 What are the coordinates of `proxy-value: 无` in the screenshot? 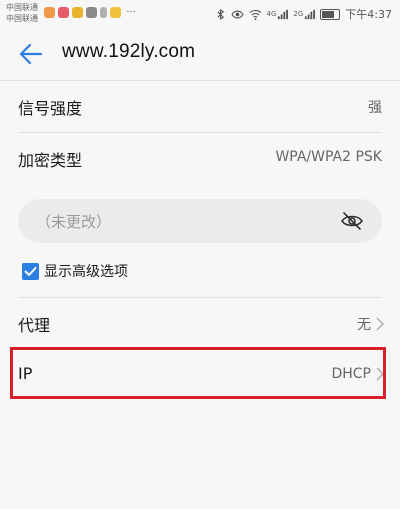 It's located at (364, 325).